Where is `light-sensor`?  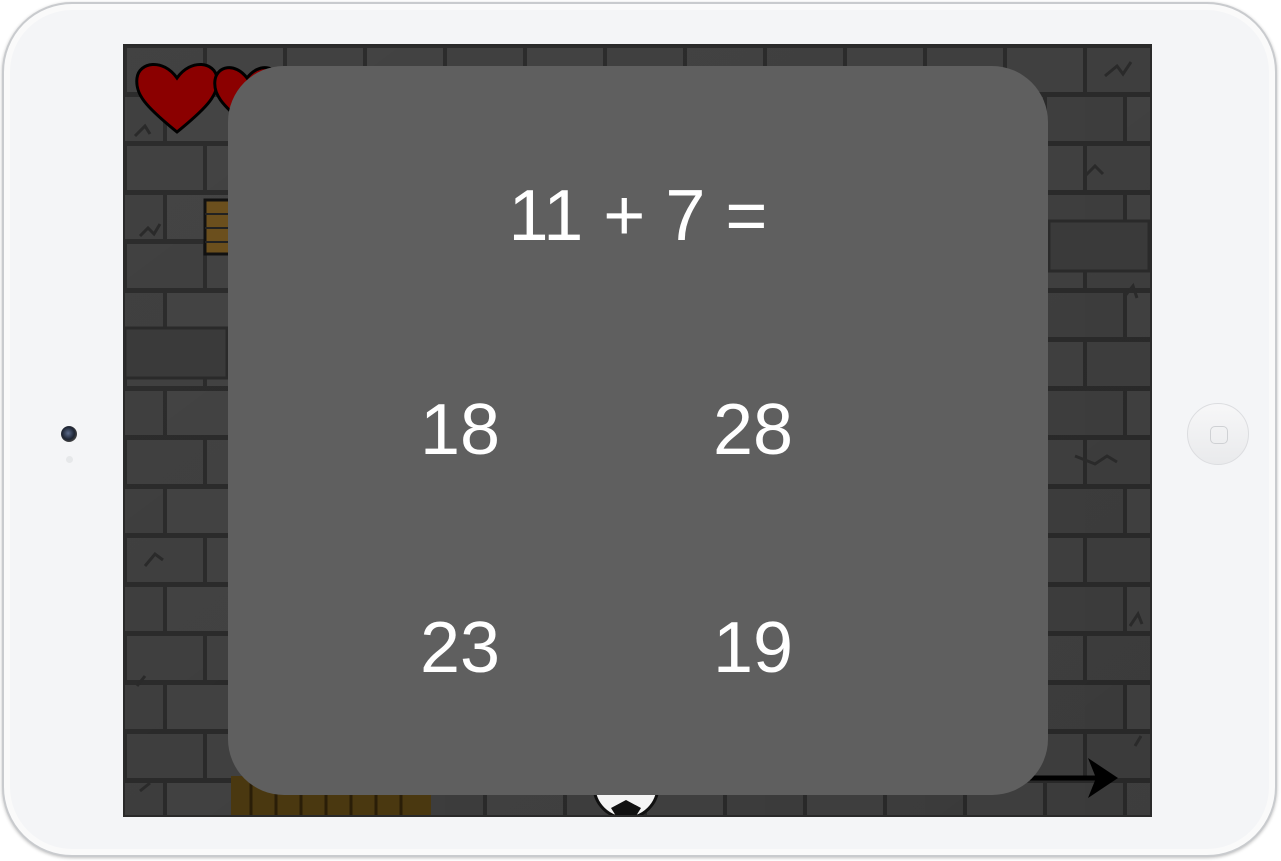 light-sensor is located at coordinates (69, 459).